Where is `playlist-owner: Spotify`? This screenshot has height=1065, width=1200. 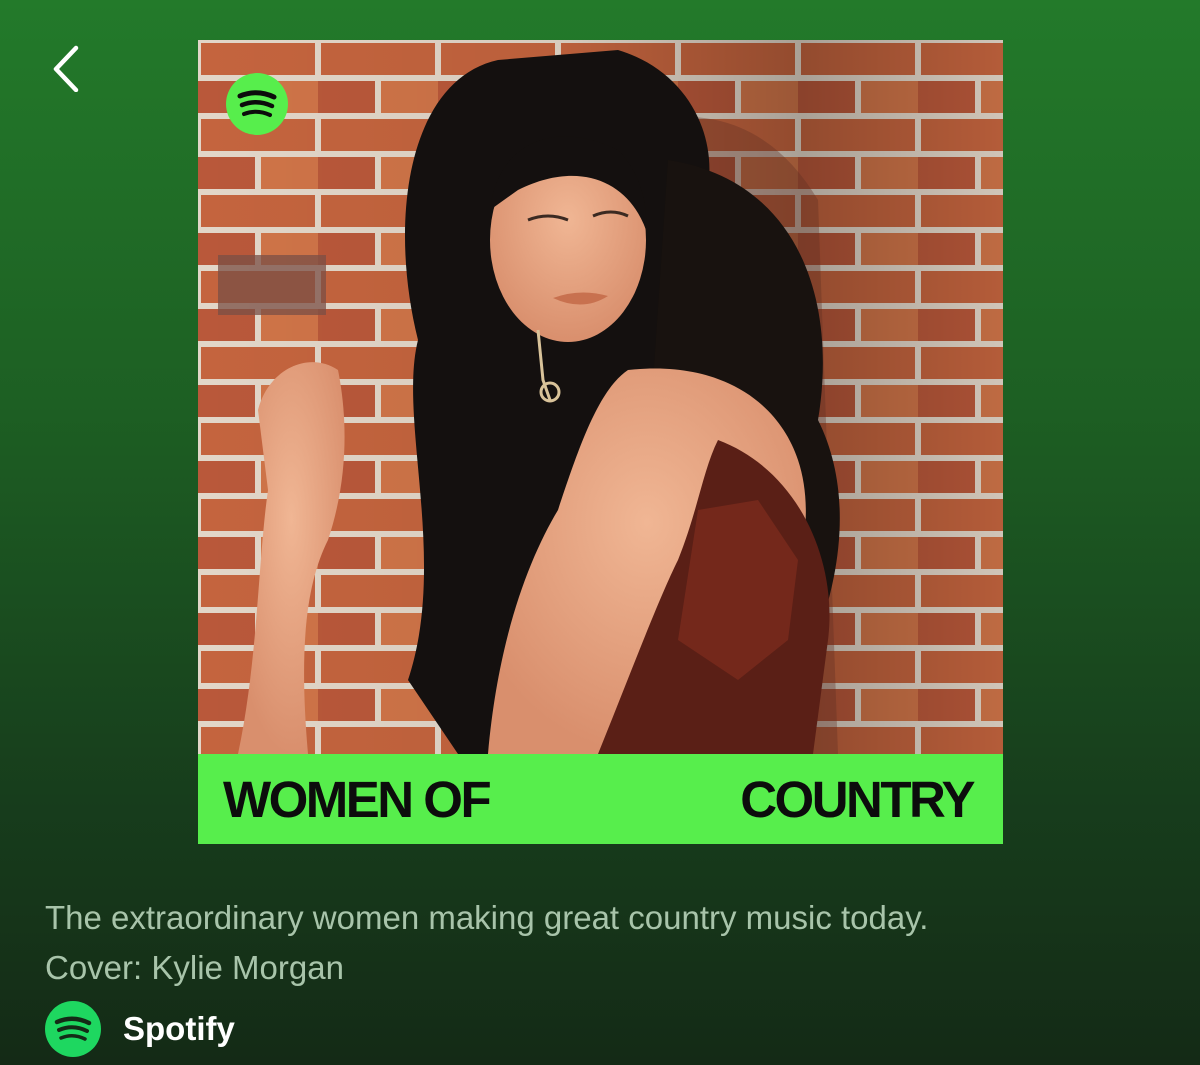
playlist-owner: Spotify is located at coordinates (140, 1029).